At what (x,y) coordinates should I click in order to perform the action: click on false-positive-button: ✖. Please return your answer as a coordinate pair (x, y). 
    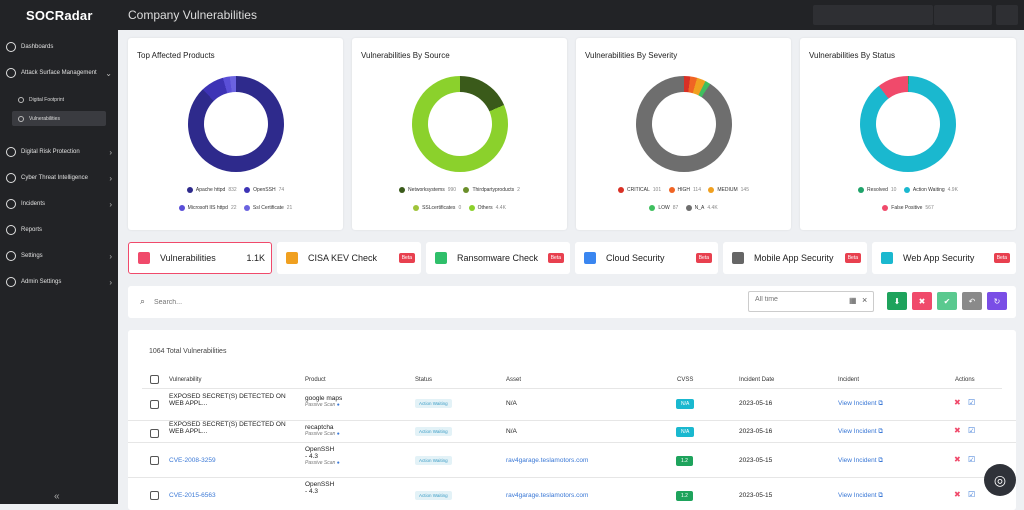
    Looking at the image, I should click on (922, 301).